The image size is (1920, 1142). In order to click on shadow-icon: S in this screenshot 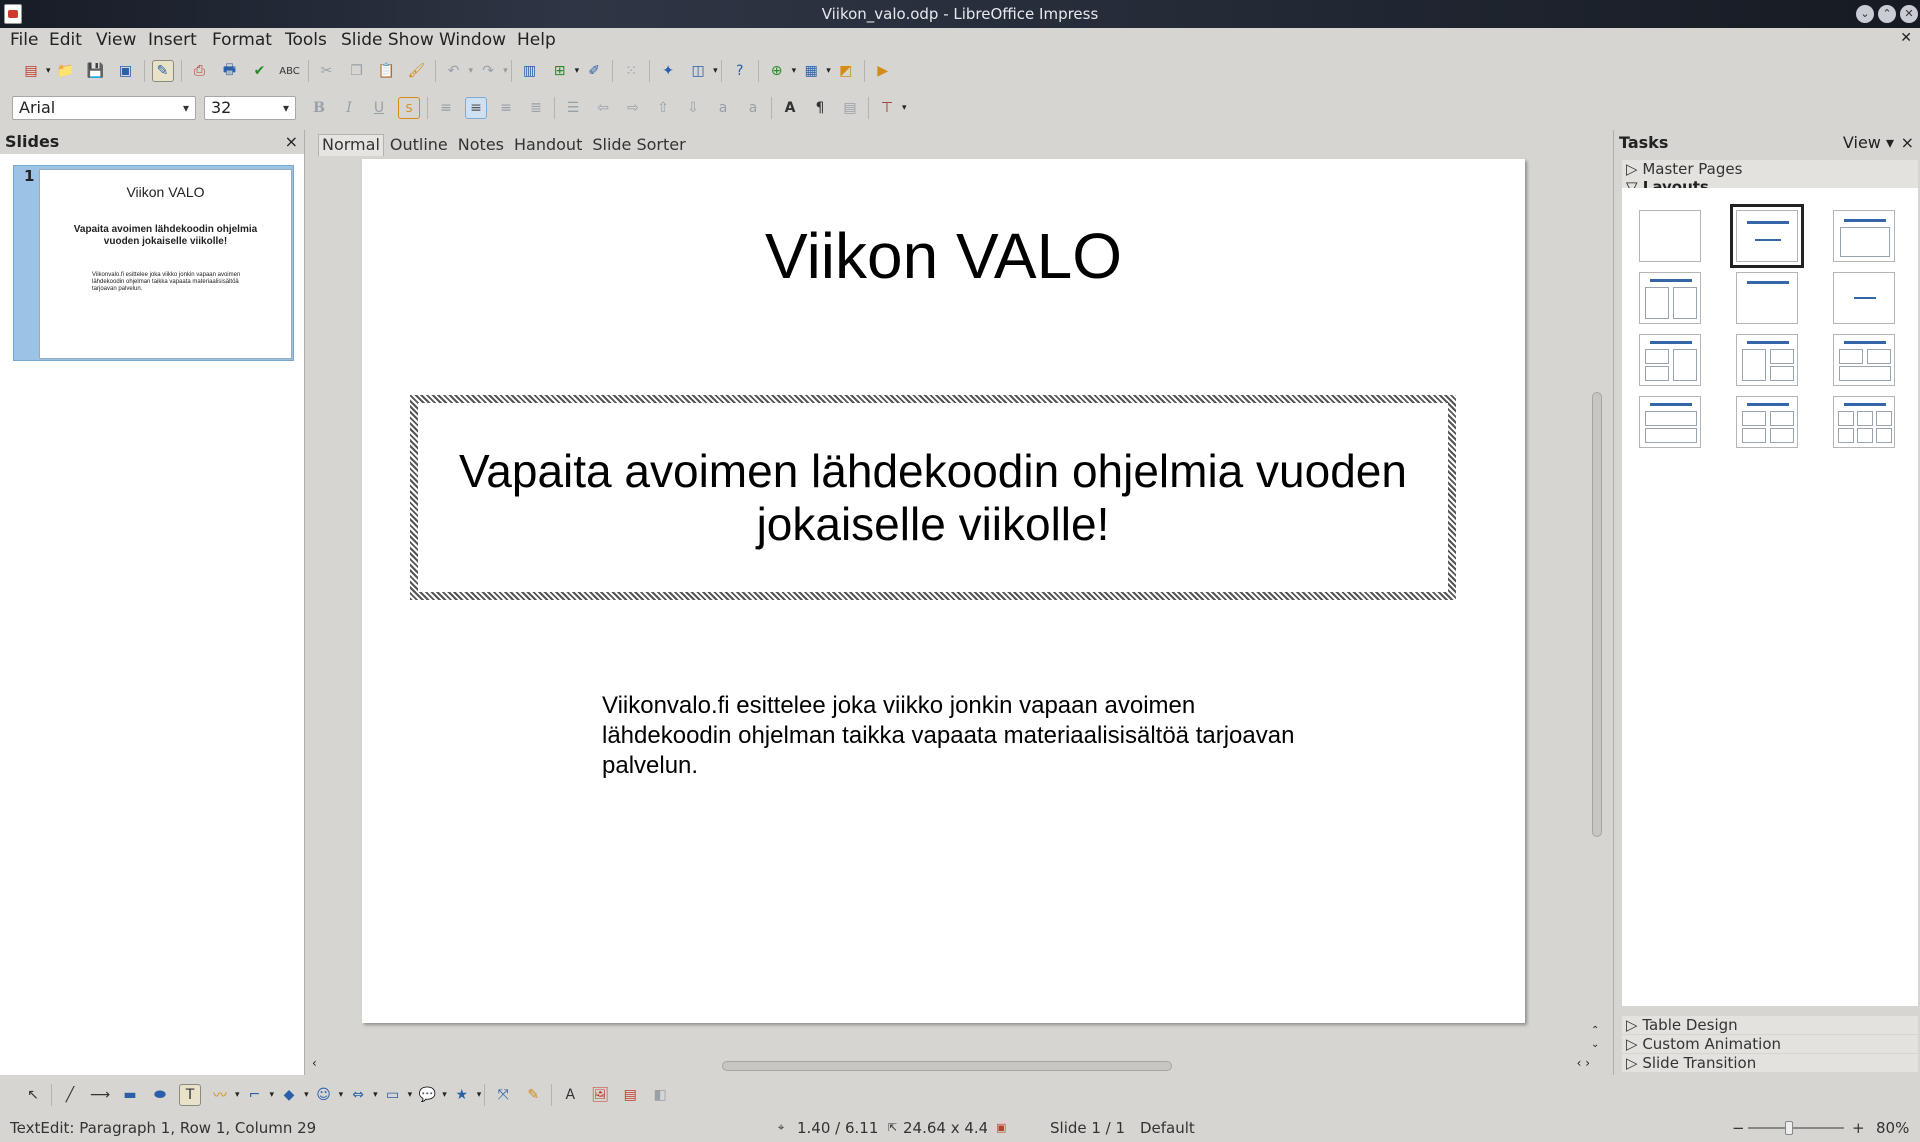, I will do `click(409, 108)`.